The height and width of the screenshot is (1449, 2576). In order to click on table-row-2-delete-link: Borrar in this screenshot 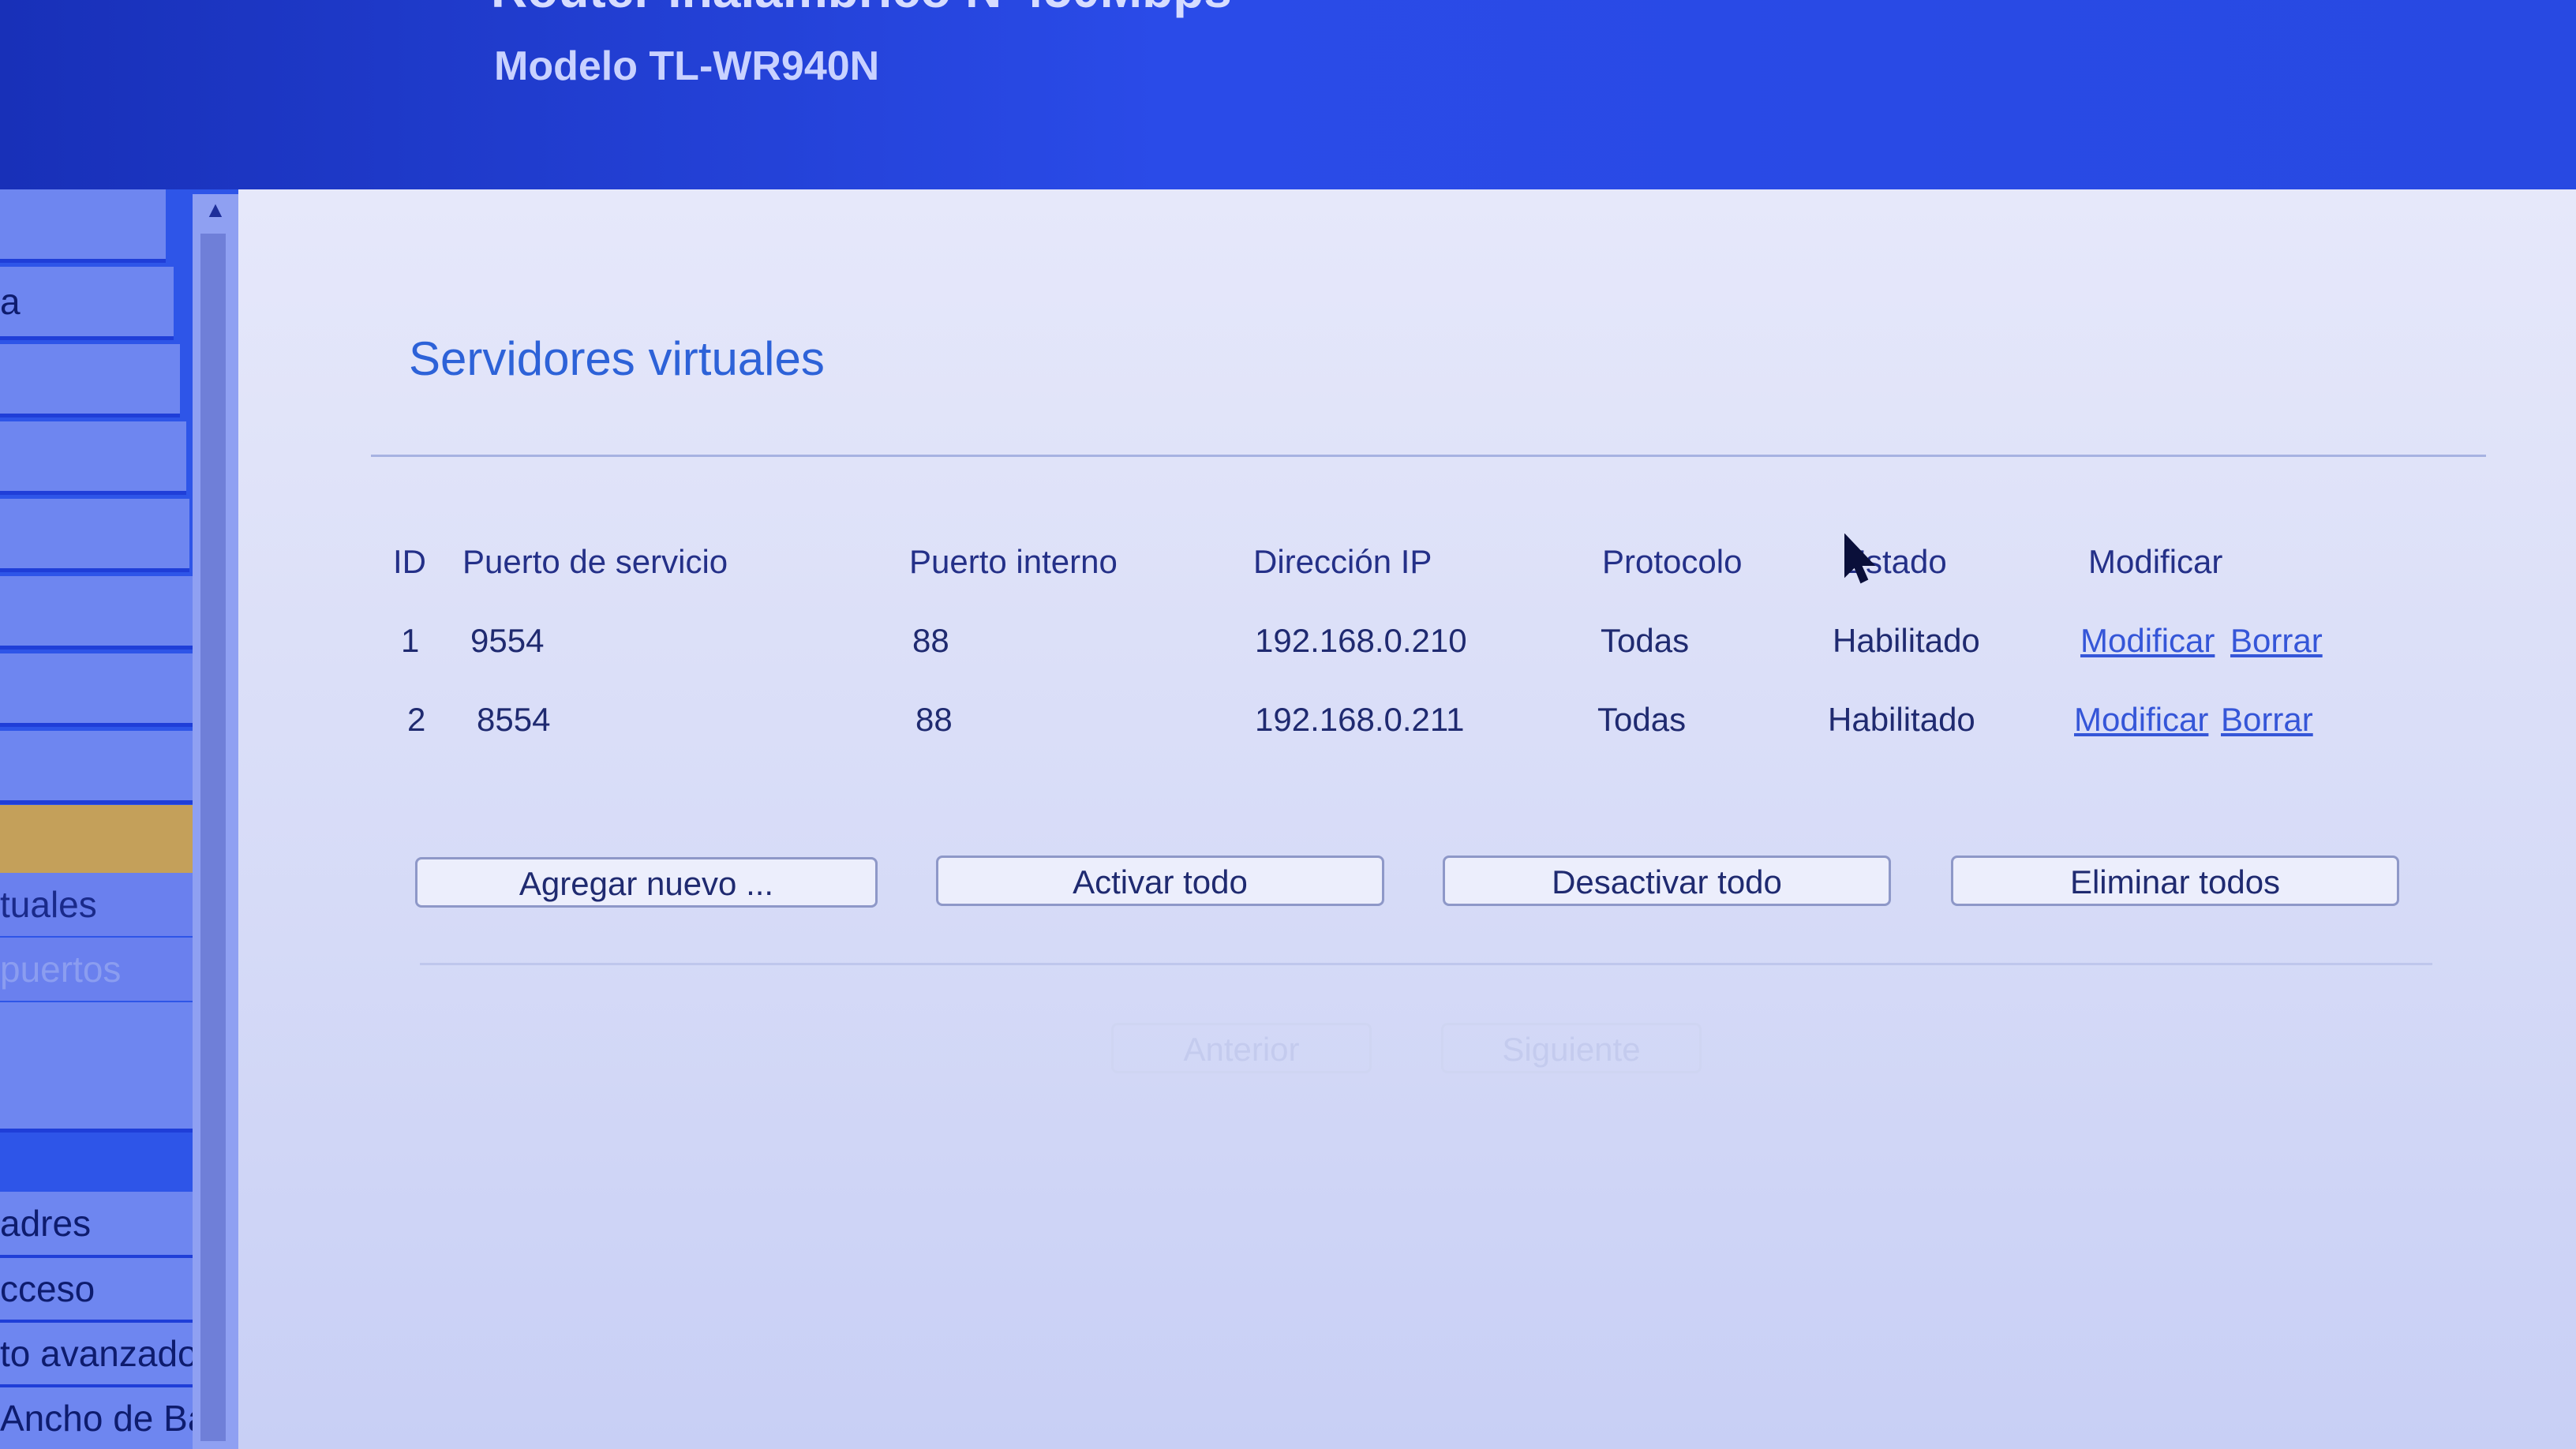, I will do `click(2267, 720)`.